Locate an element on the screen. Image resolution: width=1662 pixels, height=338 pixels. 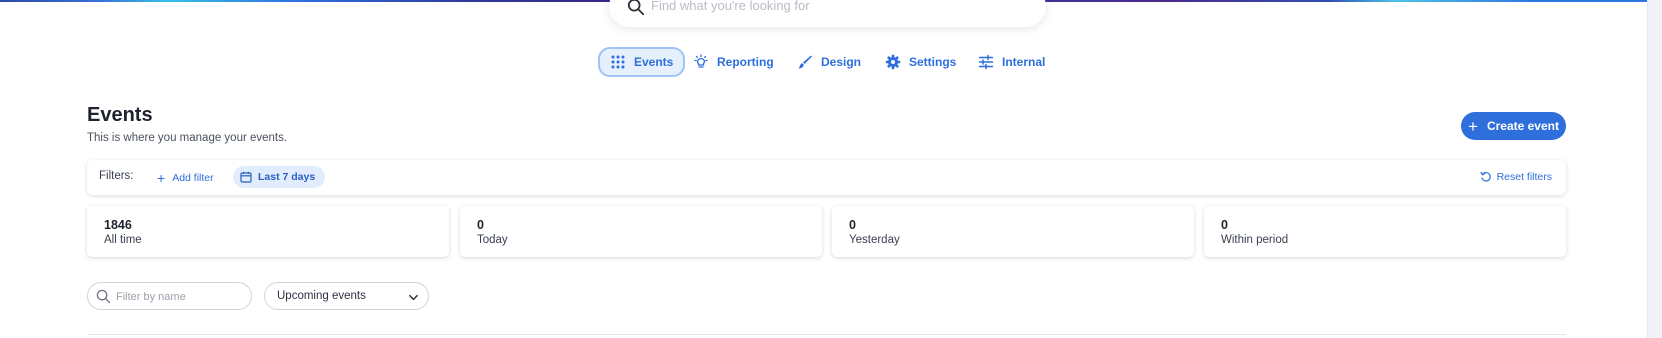
sliders-icon is located at coordinates (986, 62).